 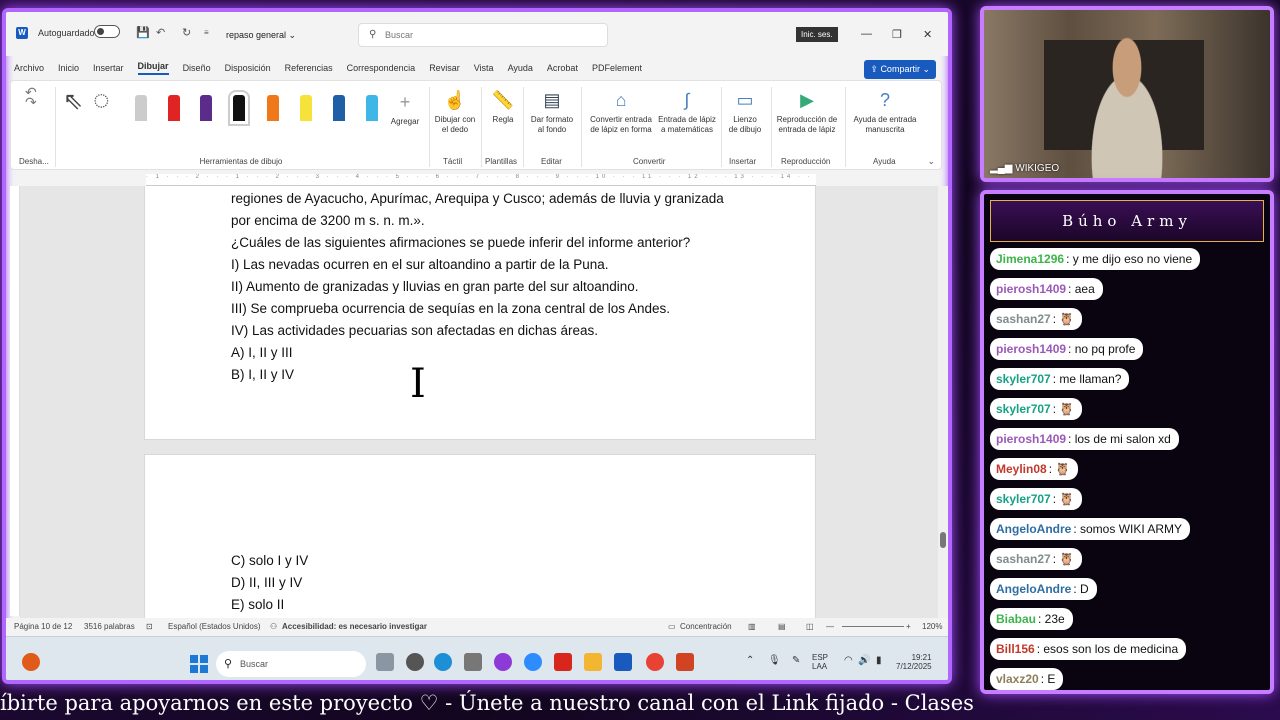 What do you see at coordinates (687, 112) in the screenshot?
I see `ink-to-math-button: ∫ Entrada de lápiz a matemáticas` at bounding box center [687, 112].